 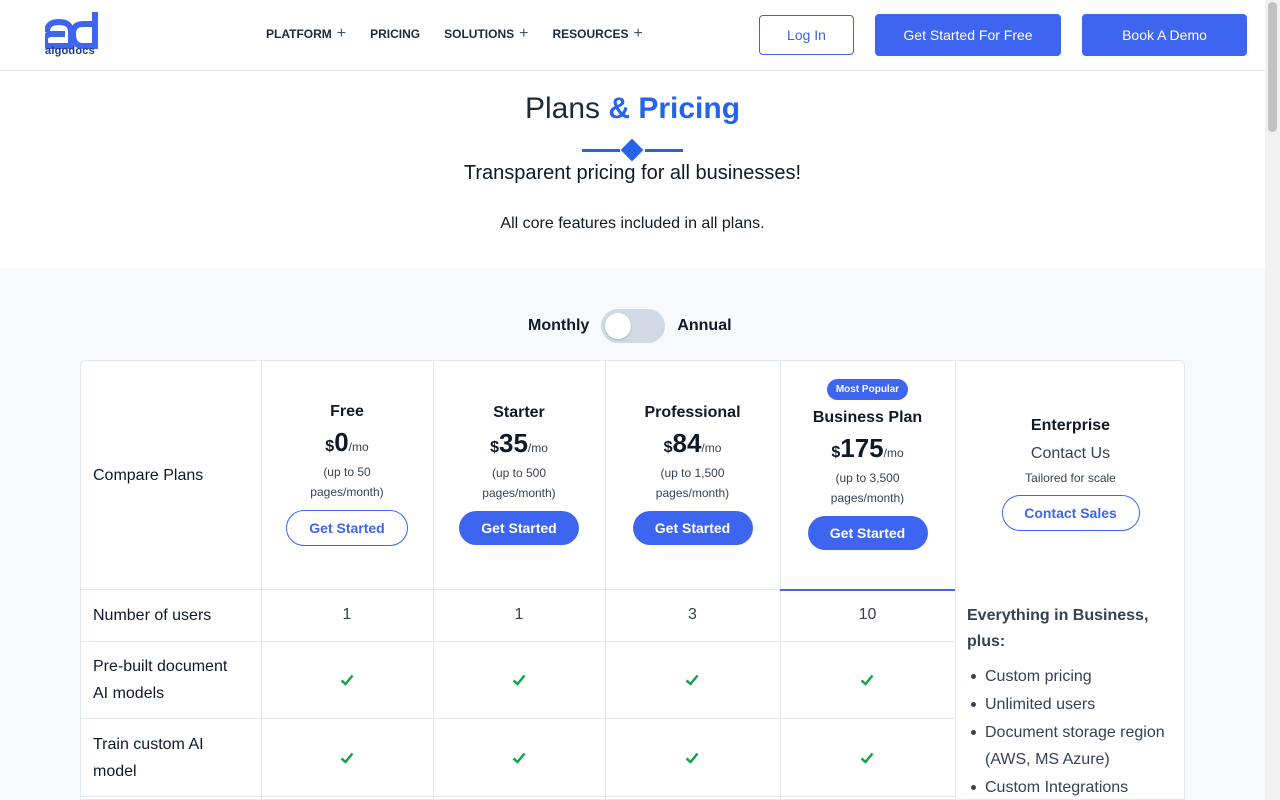 What do you see at coordinates (867, 448) in the screenshot?
I see `plan-price: $175/mo` at bounding box center [867, 448].